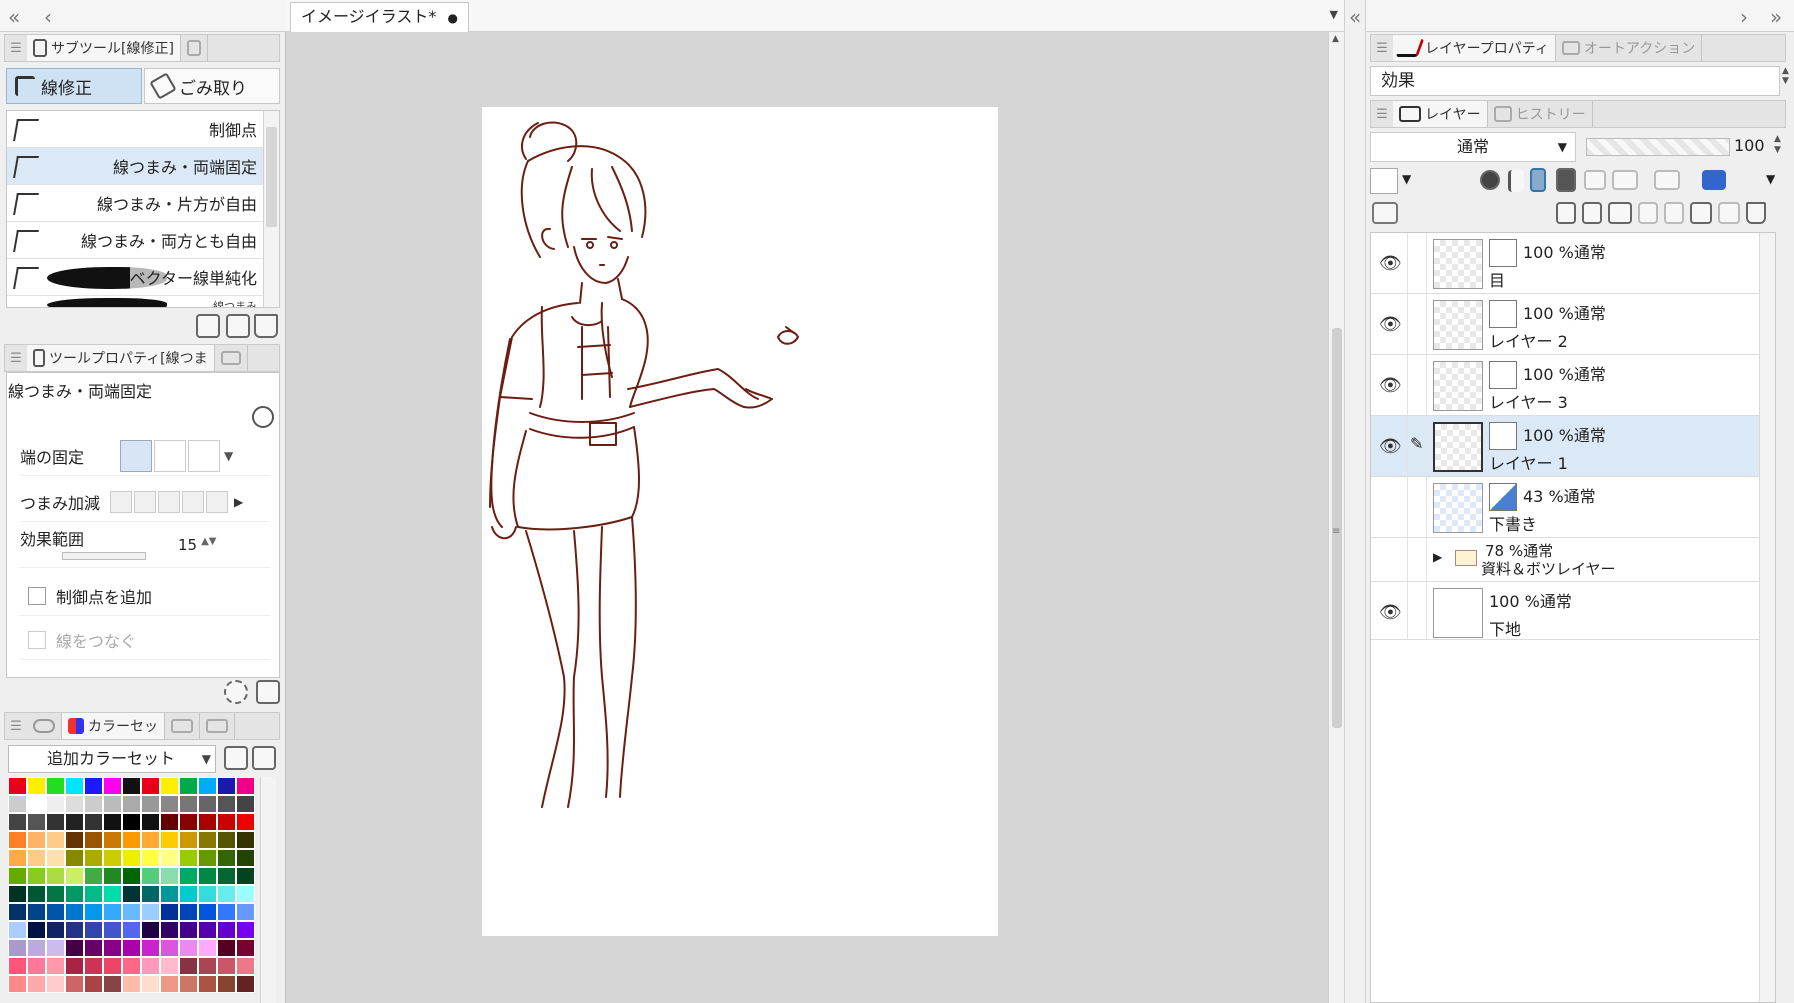 This screenshot has width=1794, height=1003. Describe the element at coordinates (37, 639) in the screenshot. I see `connect-lines-checkbox` at that location.